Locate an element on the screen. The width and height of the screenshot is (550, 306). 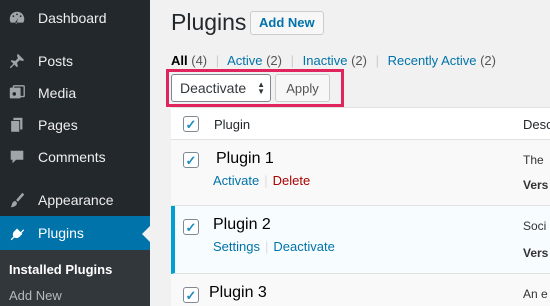
plugins-submenu: Installed Plugins Add New is located at coordinates (75, 278).